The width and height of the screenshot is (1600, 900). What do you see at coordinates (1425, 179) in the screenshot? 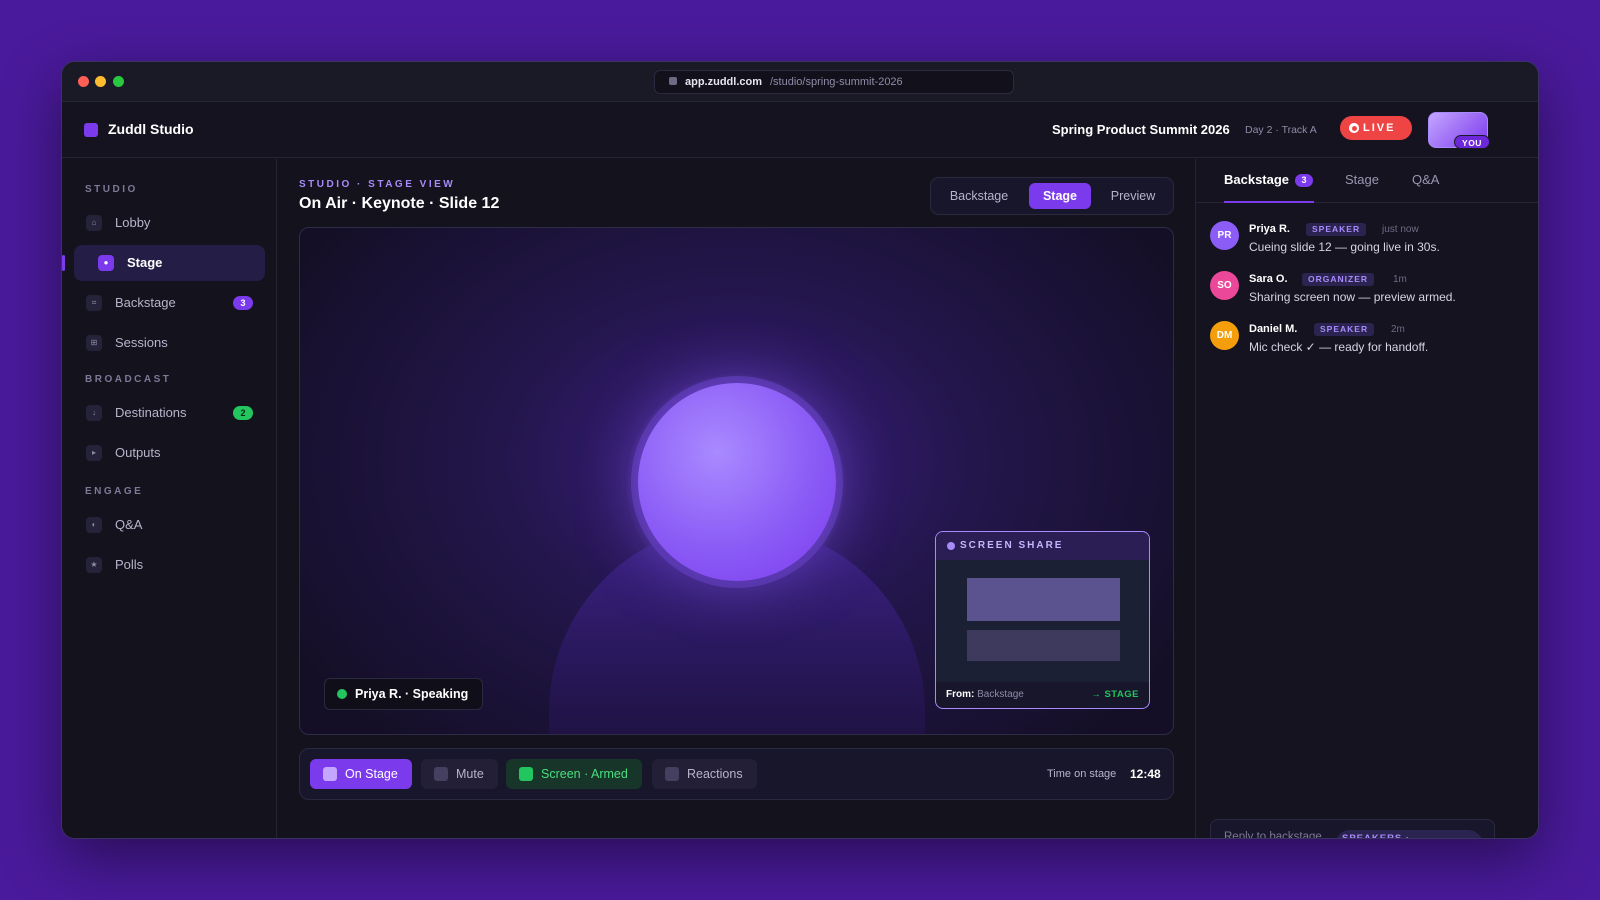
I see `tab-qa-chat: Q&A` at bounding box center [1425, 179].